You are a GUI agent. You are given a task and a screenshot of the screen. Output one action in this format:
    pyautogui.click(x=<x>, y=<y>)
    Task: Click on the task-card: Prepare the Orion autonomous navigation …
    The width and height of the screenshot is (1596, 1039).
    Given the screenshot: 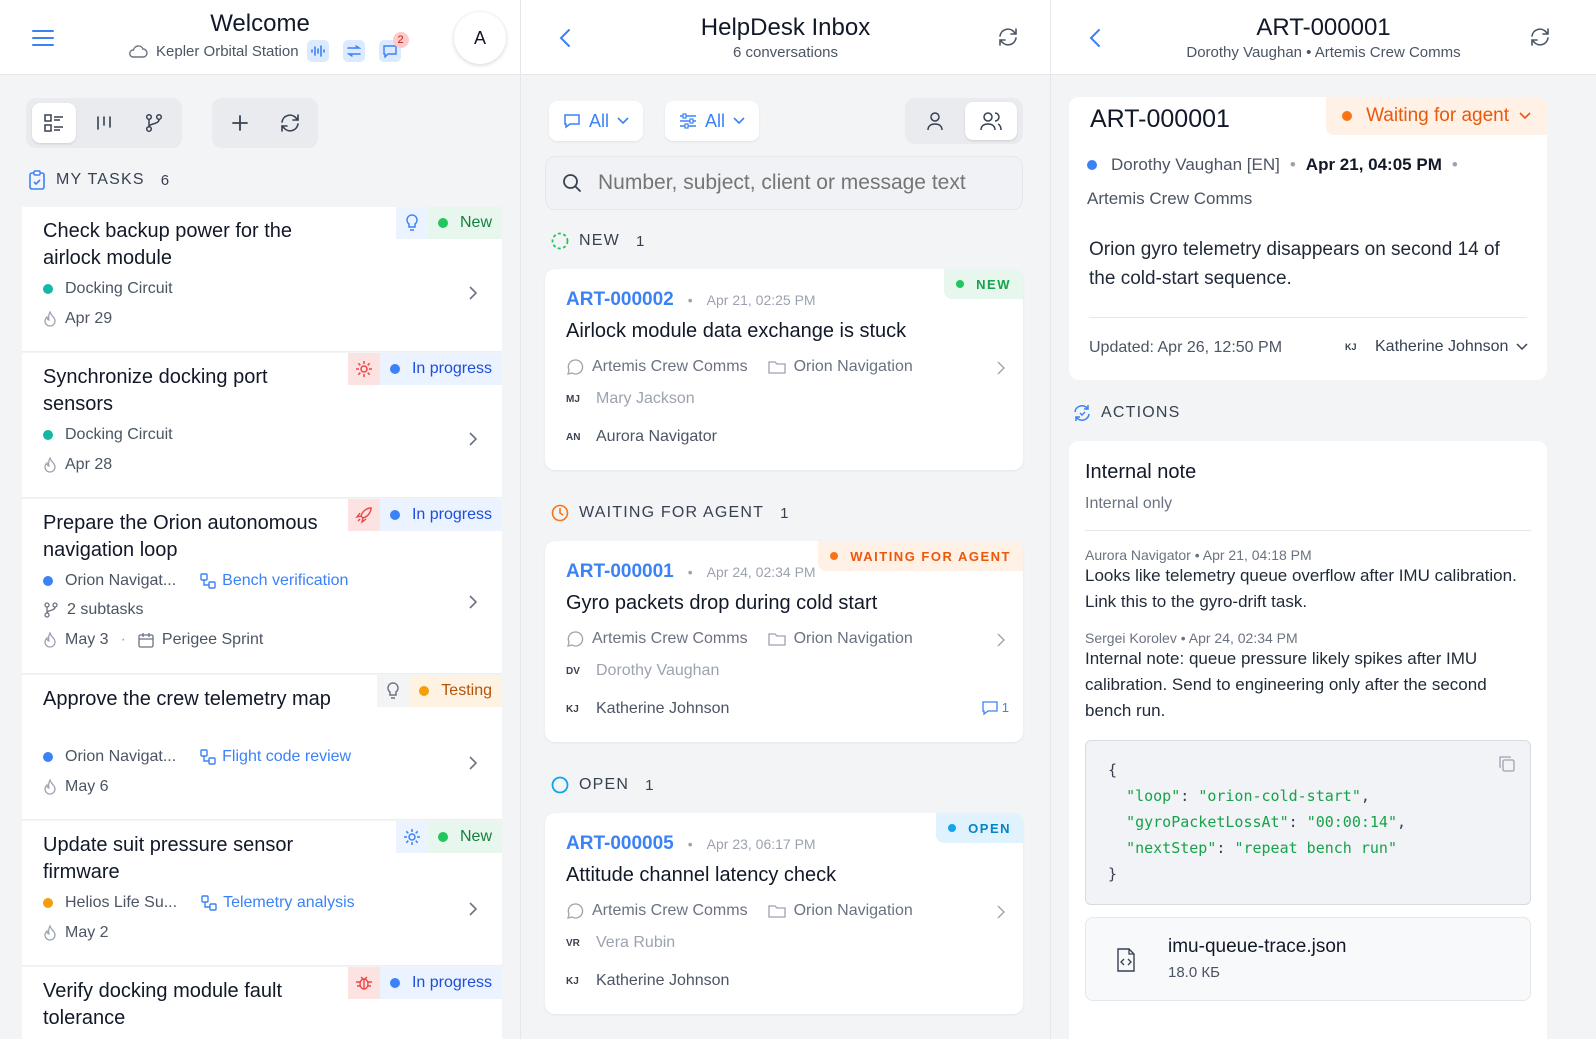 What is the action you would take?
    pyautogui.click(x=262, y=586)
    